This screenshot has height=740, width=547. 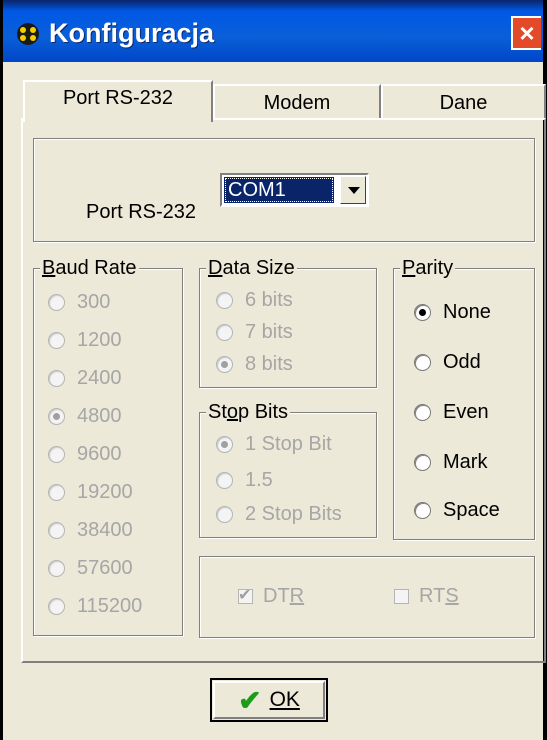 What do you see at coordinates (450, 462) in the screenshot?
I see `radio-parity-mark: Mark` at bounding box center [450, 462].